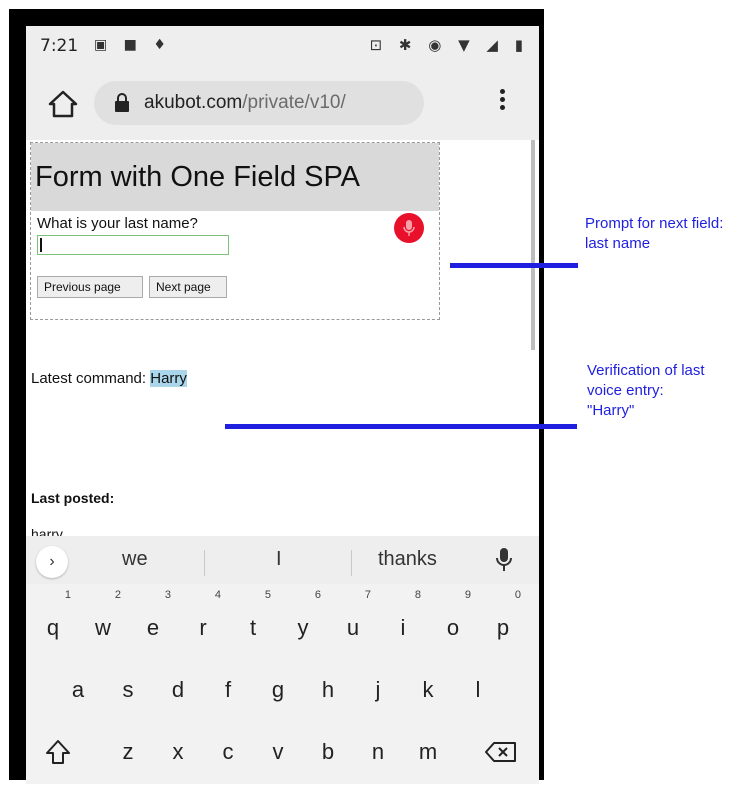 Image resolution: width=752 pixels, height=787 pixels. Describe the element at coordinates (41, 245) in the screenshot. I see `text-cursor` at that location.